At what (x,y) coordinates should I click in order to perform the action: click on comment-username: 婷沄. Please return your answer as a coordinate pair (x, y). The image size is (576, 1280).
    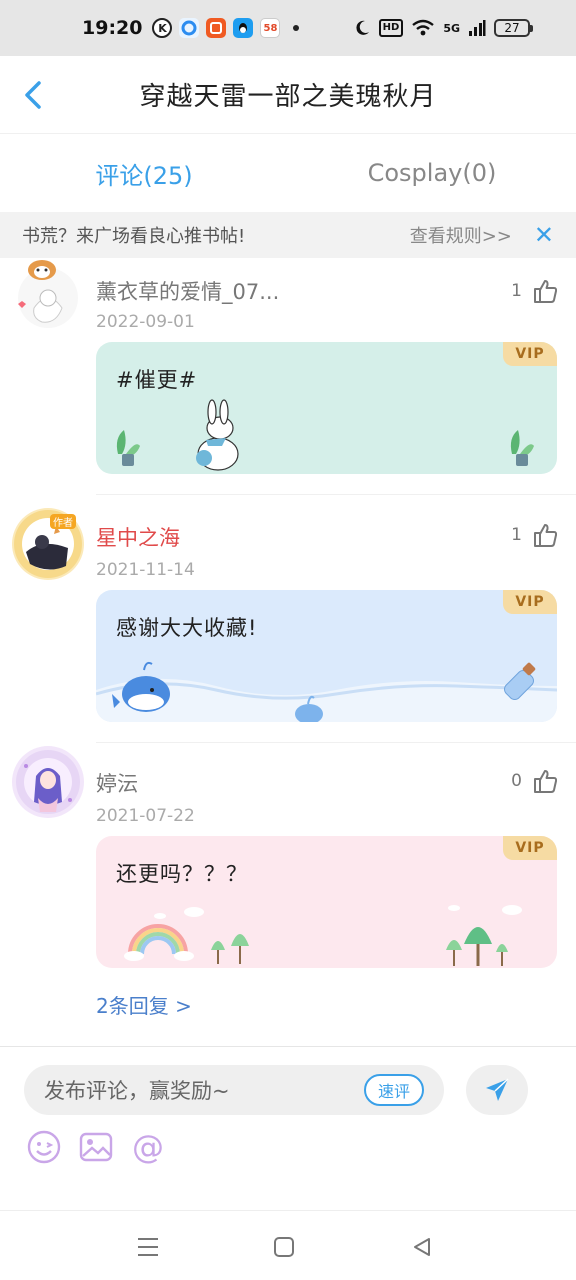
    Looking at the image, I should click on (117, 783).